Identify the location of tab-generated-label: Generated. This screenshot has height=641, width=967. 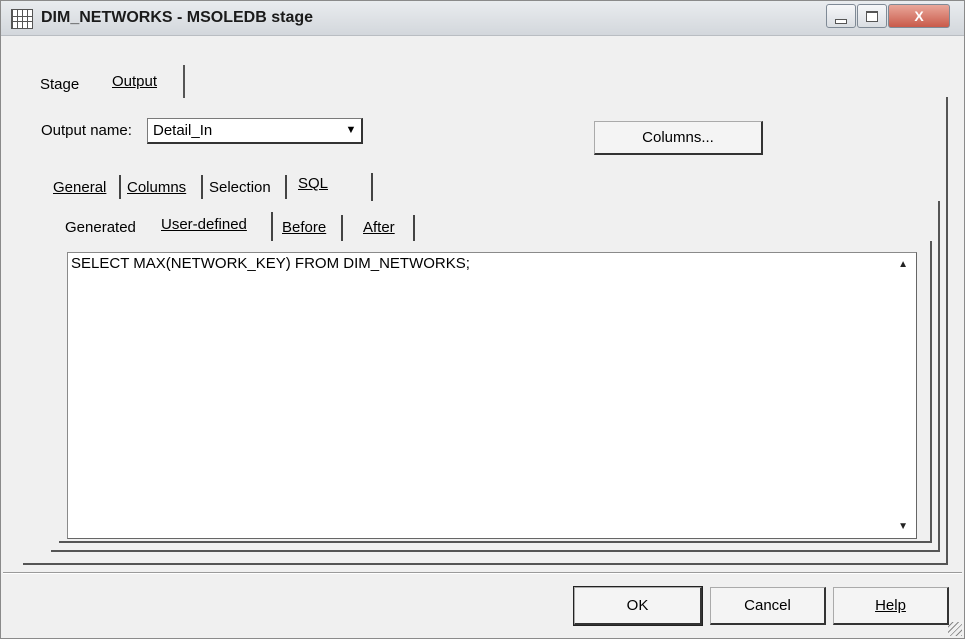
(100, 227).